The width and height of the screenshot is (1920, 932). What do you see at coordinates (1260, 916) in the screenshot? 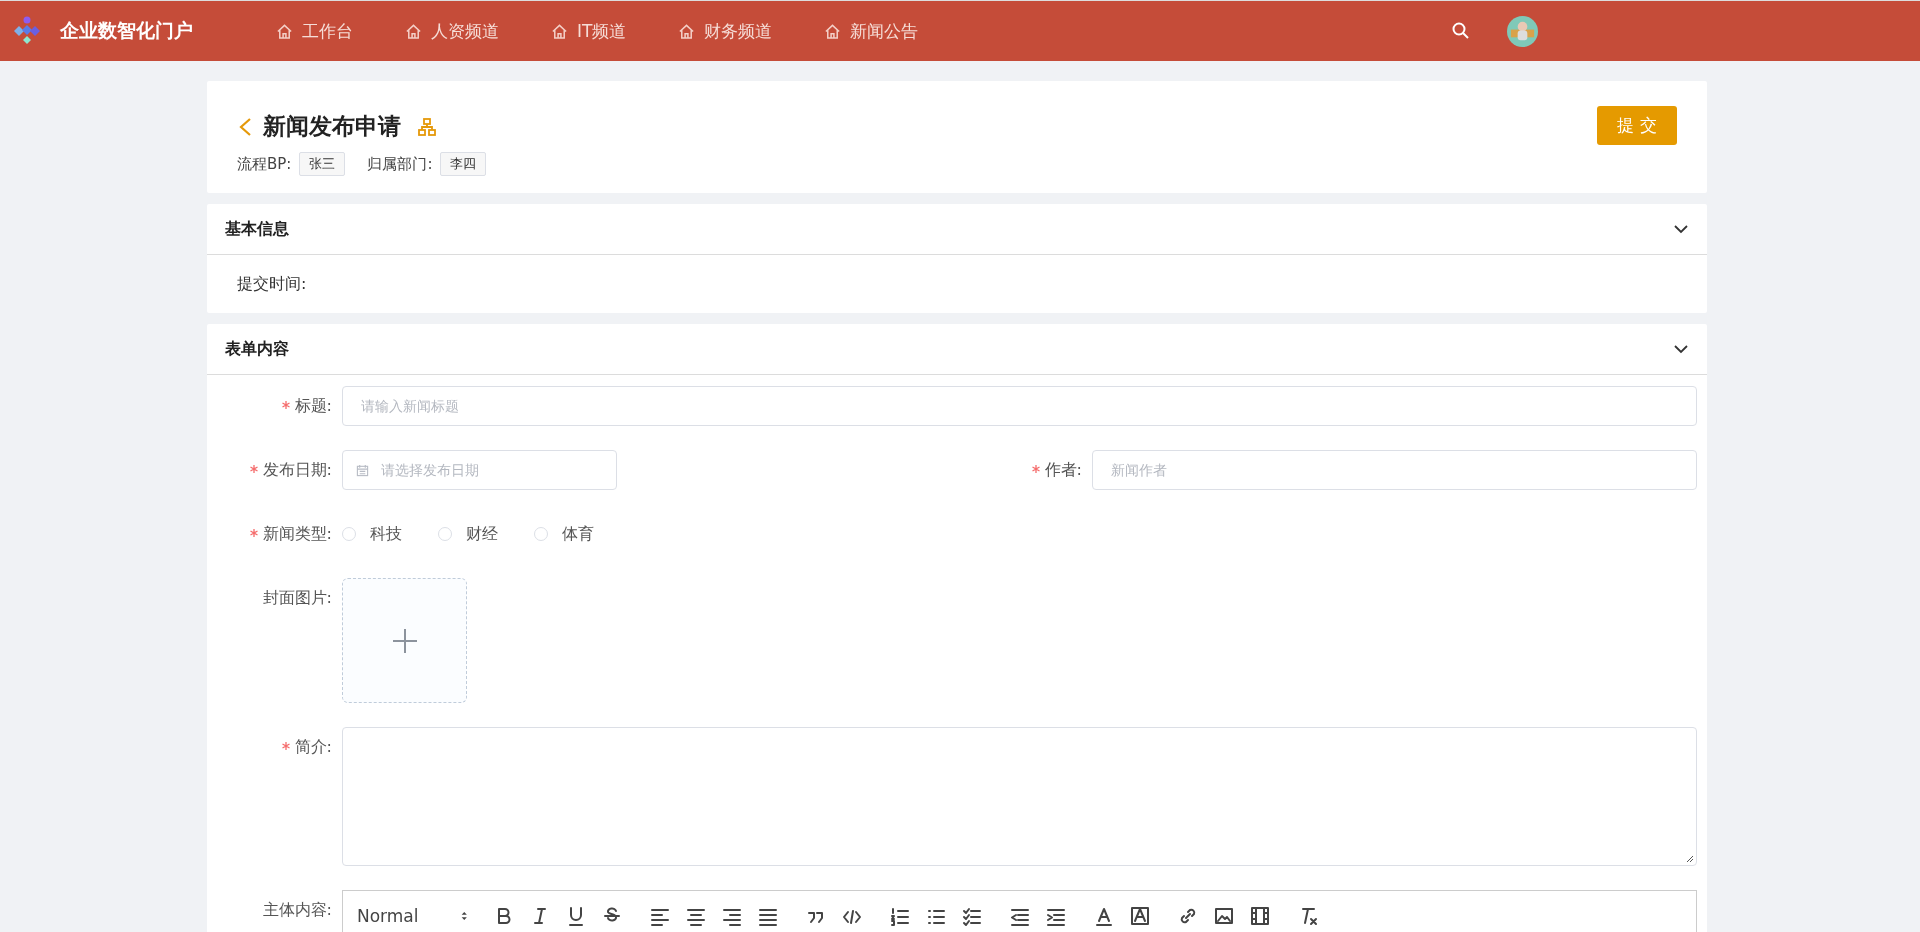
I see `video-icon` at bounding box center [1260, 916].